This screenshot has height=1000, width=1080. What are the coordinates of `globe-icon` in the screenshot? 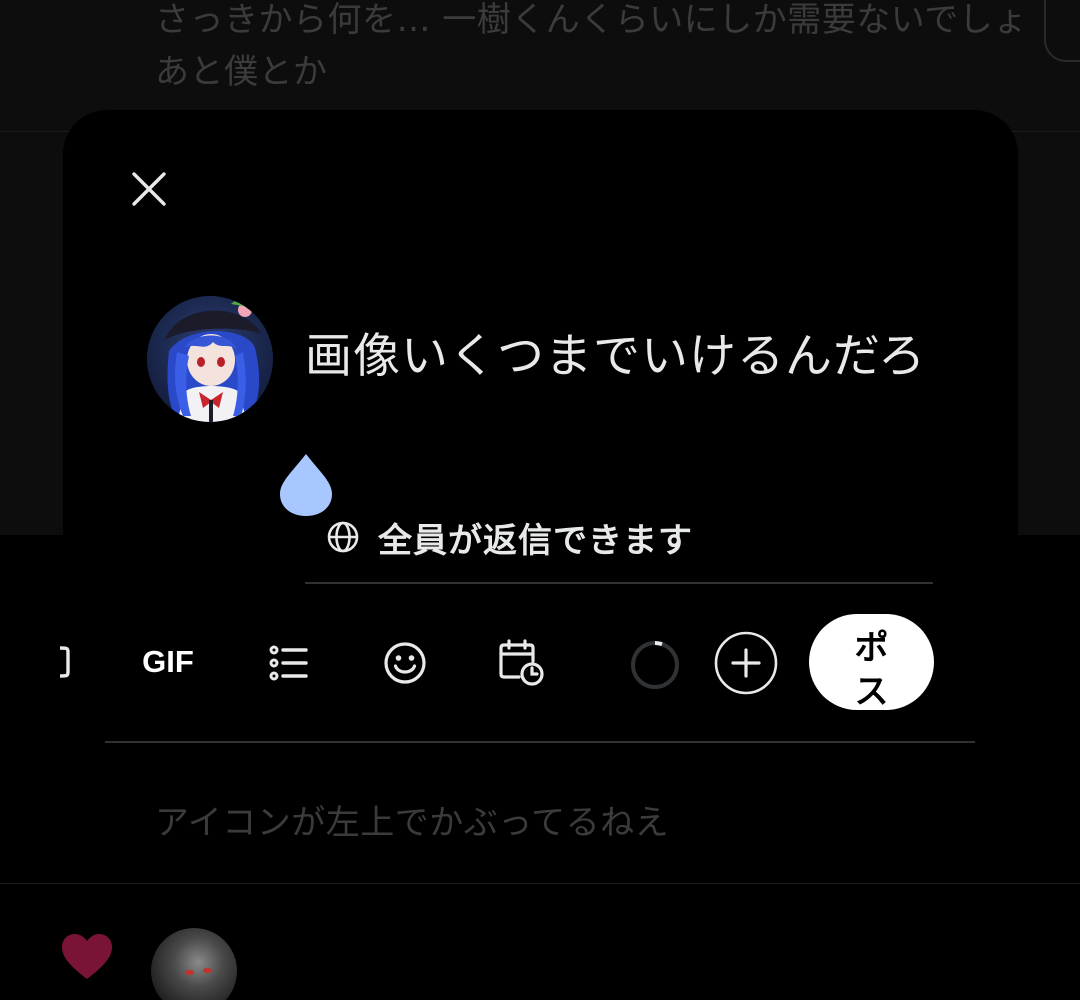 It's located at (343, 537).